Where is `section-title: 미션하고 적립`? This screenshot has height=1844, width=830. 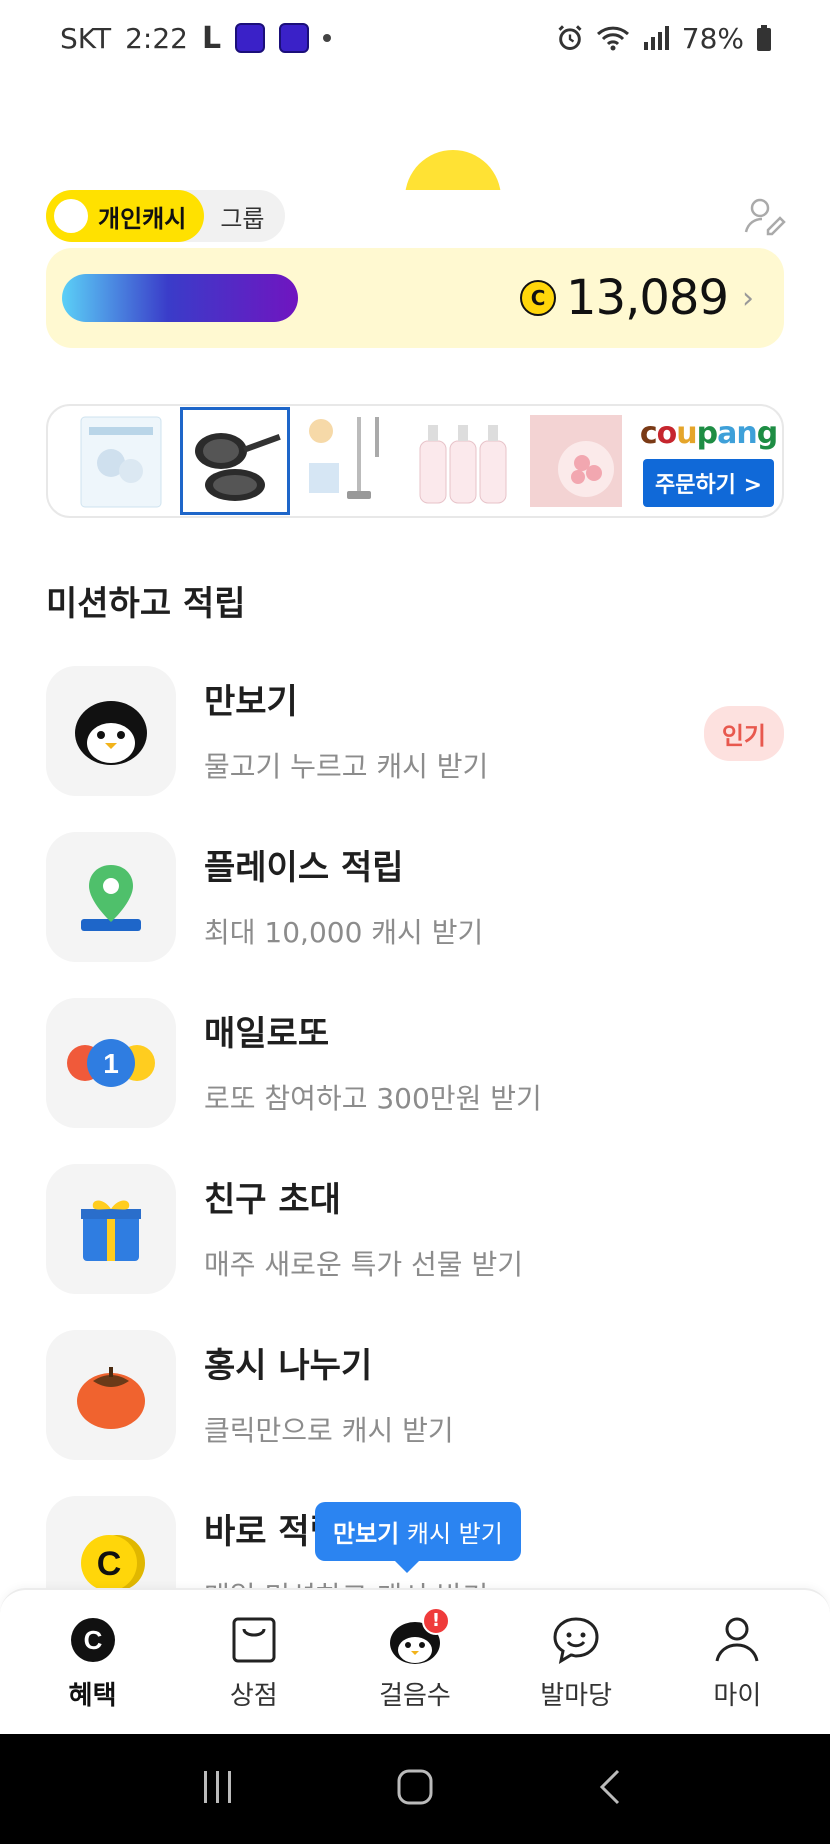
section-title: 미션하고 적립 is located at coordinates (146, 604).